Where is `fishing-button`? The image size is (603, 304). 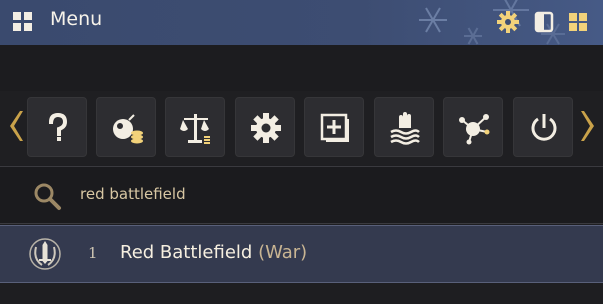
fishing-button is located at coordinates (404, 127).